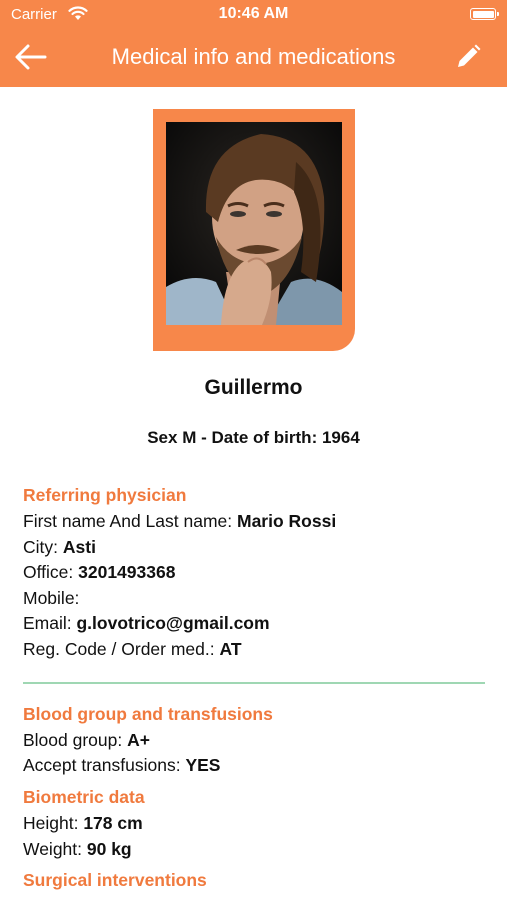 The height and width of the screenshot is (900, 507). I want to click on section-title-referring-physician: Referring physician, so click(105, 495).